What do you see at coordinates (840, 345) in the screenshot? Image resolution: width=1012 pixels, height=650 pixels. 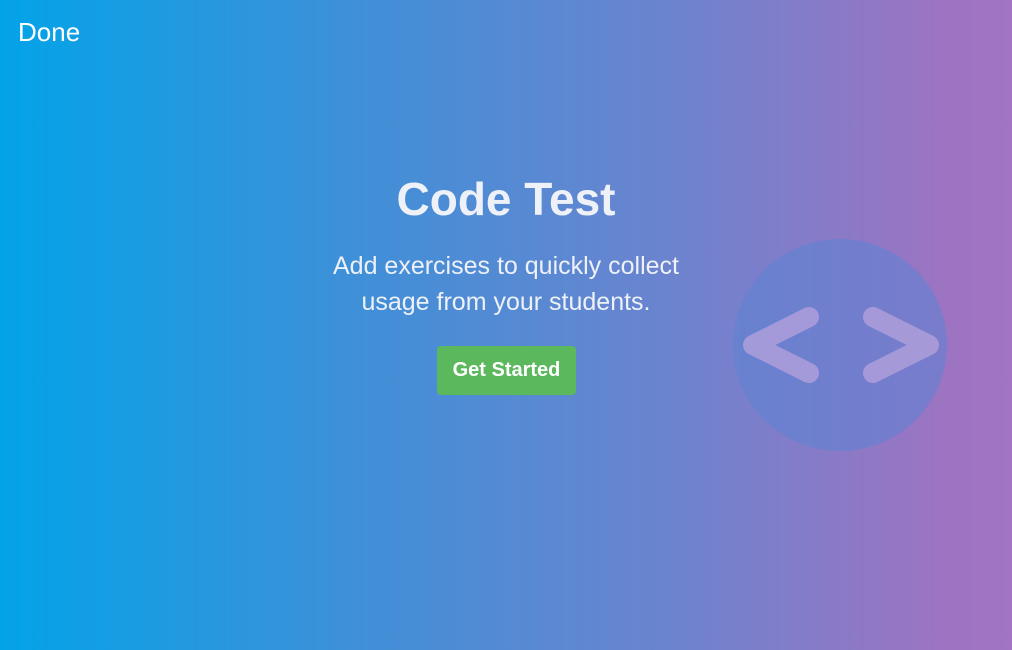 I see `code-brackets-icon` at bounding box center [840, 345].